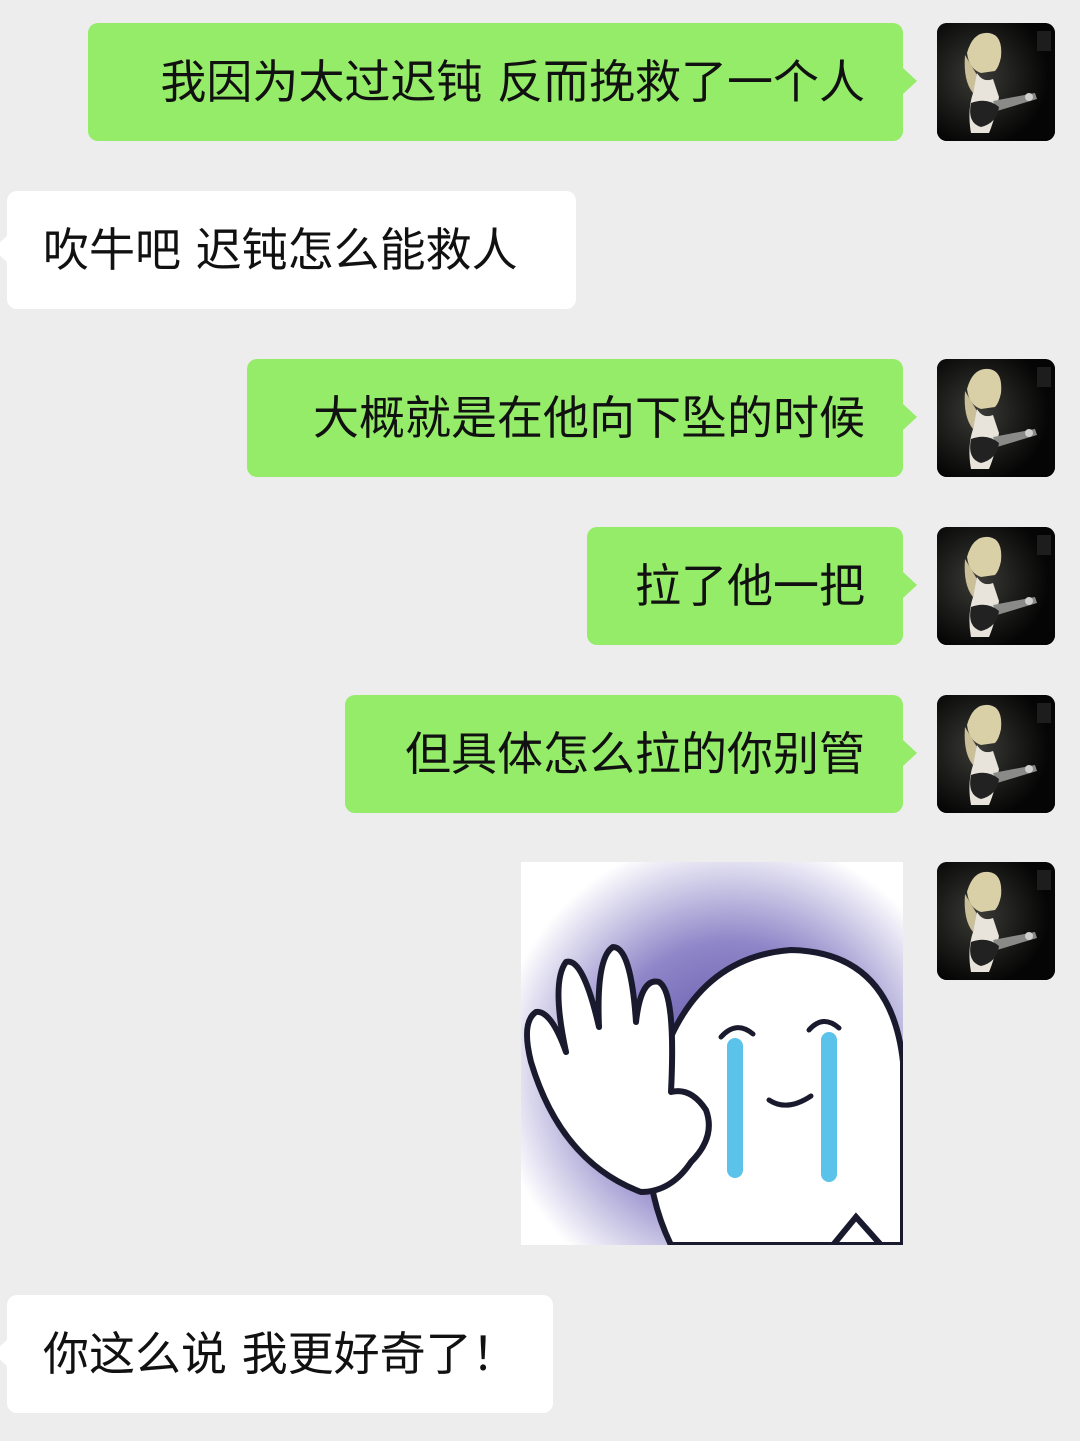 This screenshot has width=1080, height=1441. Describe the element at coordinates (589, 418) in the screenshot. I see `message-text: 大概就是在他向下坠的时候` at that location.